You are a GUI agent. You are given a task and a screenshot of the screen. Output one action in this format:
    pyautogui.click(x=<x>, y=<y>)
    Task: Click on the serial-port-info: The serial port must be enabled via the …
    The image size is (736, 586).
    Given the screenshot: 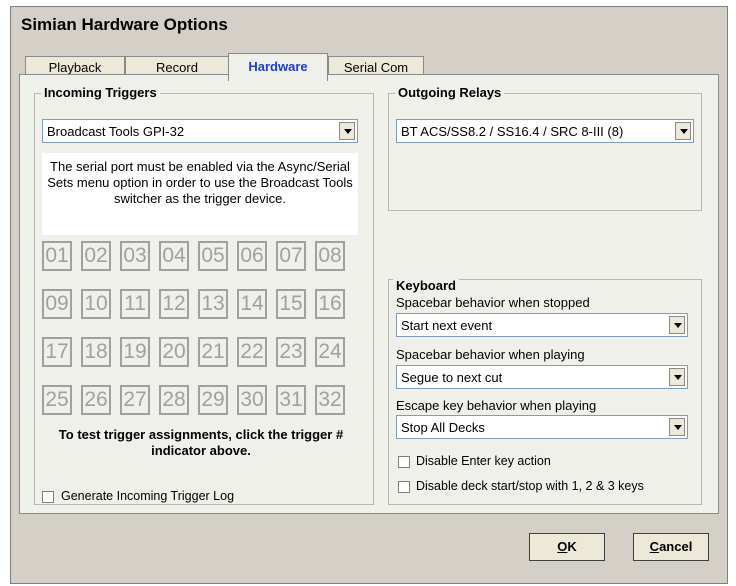 What is the action you would take?
    pyautogui.click(x=200, y=194)
    